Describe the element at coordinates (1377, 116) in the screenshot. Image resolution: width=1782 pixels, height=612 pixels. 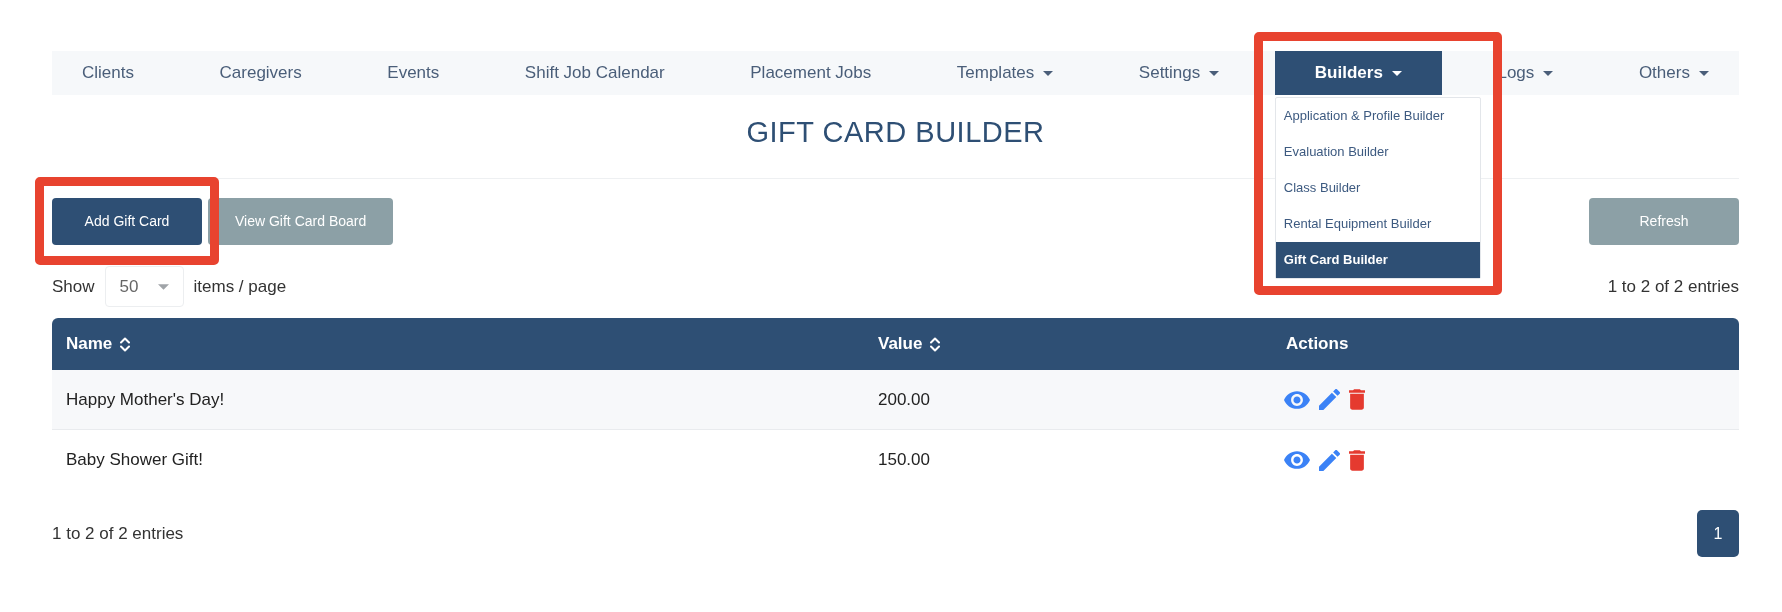
I see `menu-item: Application & Profile Builder` at that location.